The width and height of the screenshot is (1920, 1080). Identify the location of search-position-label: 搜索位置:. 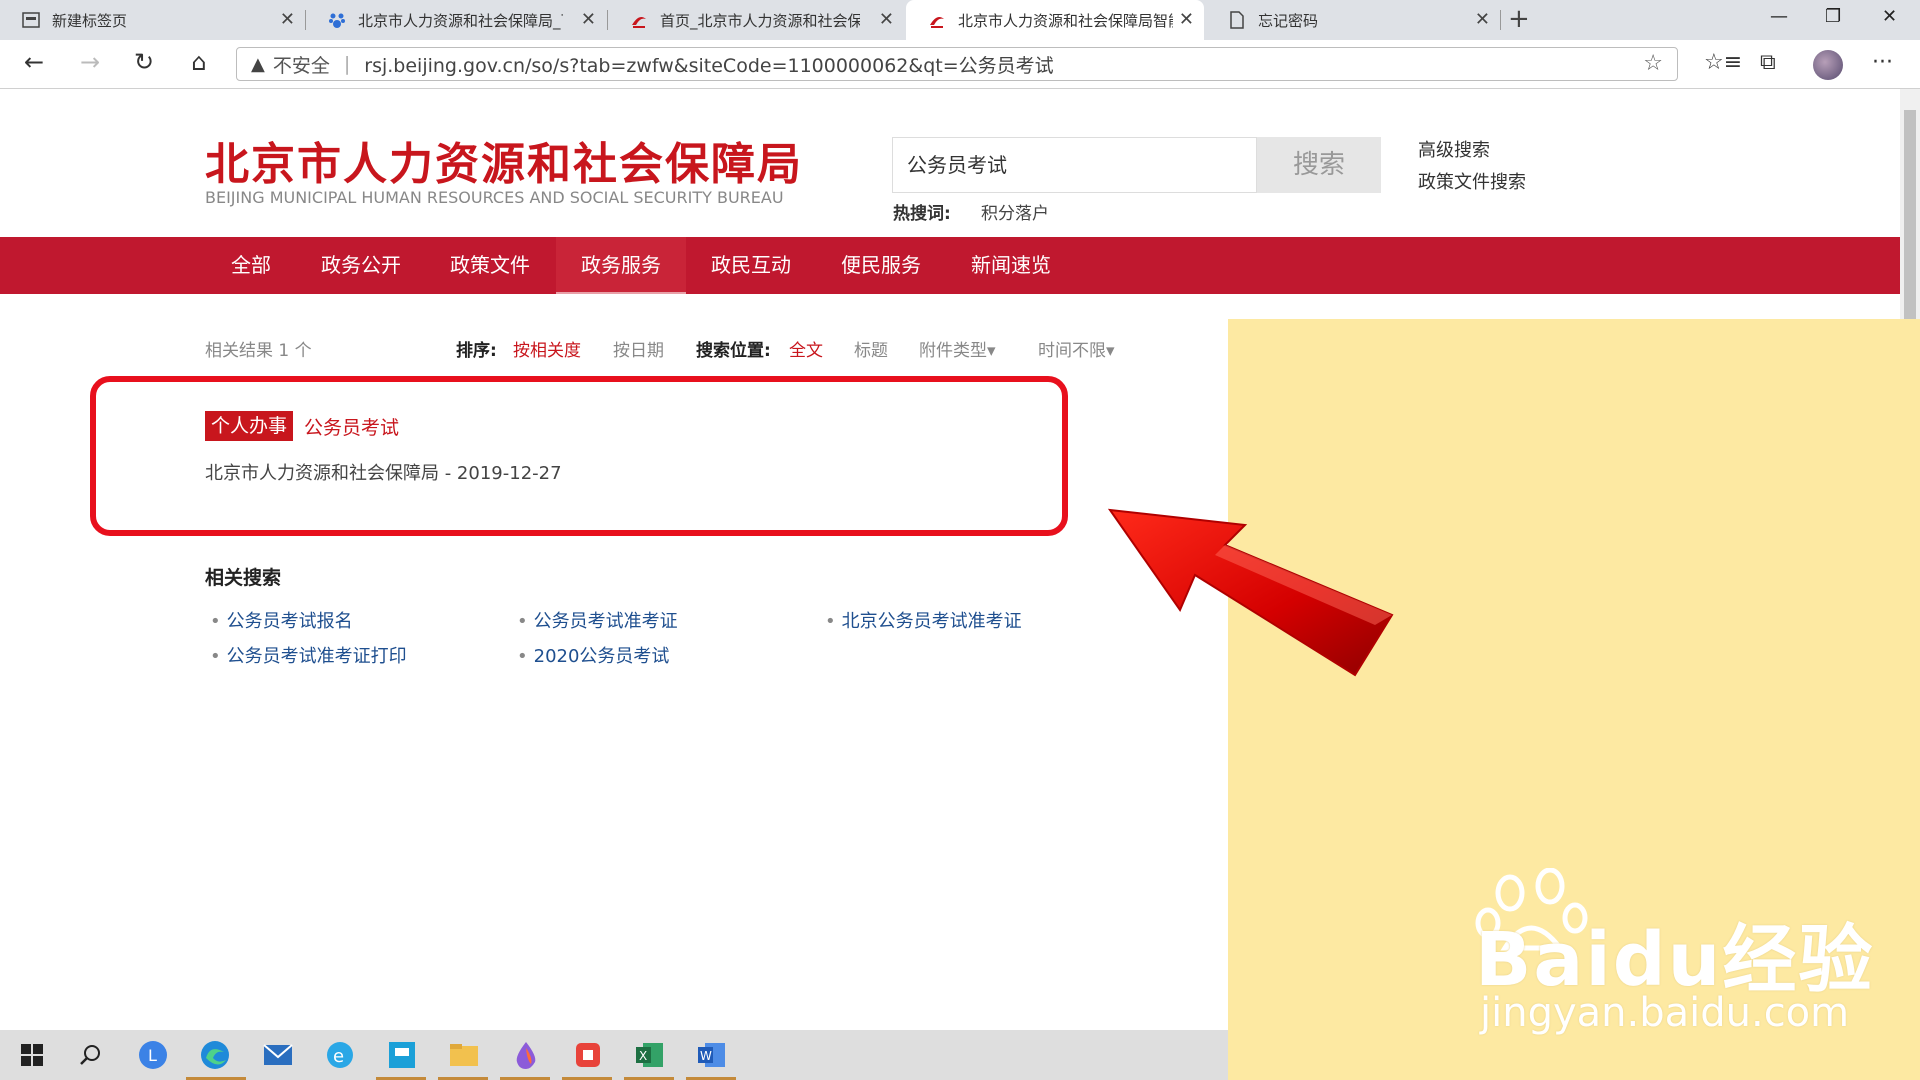
(733, 351).